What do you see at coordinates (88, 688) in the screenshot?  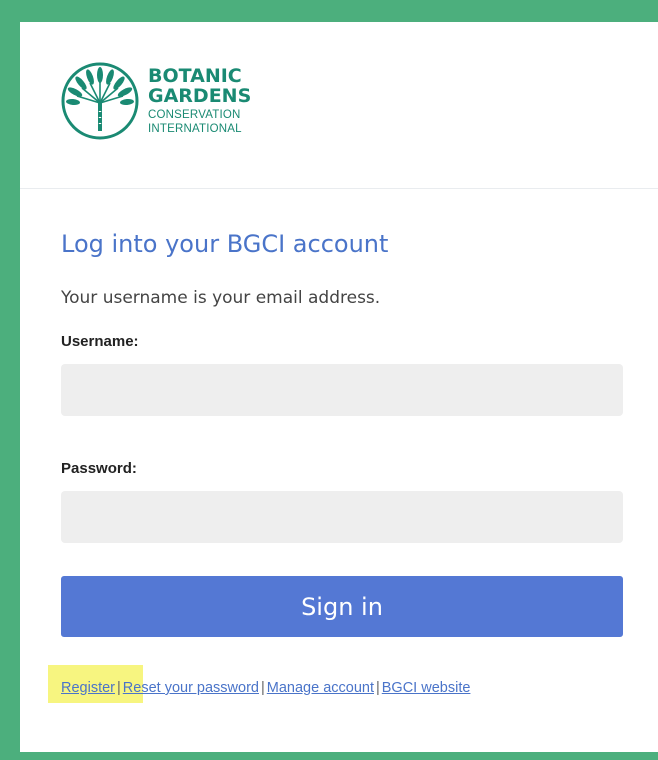 I see `register-link: Register` at bounding box center [88, 688].